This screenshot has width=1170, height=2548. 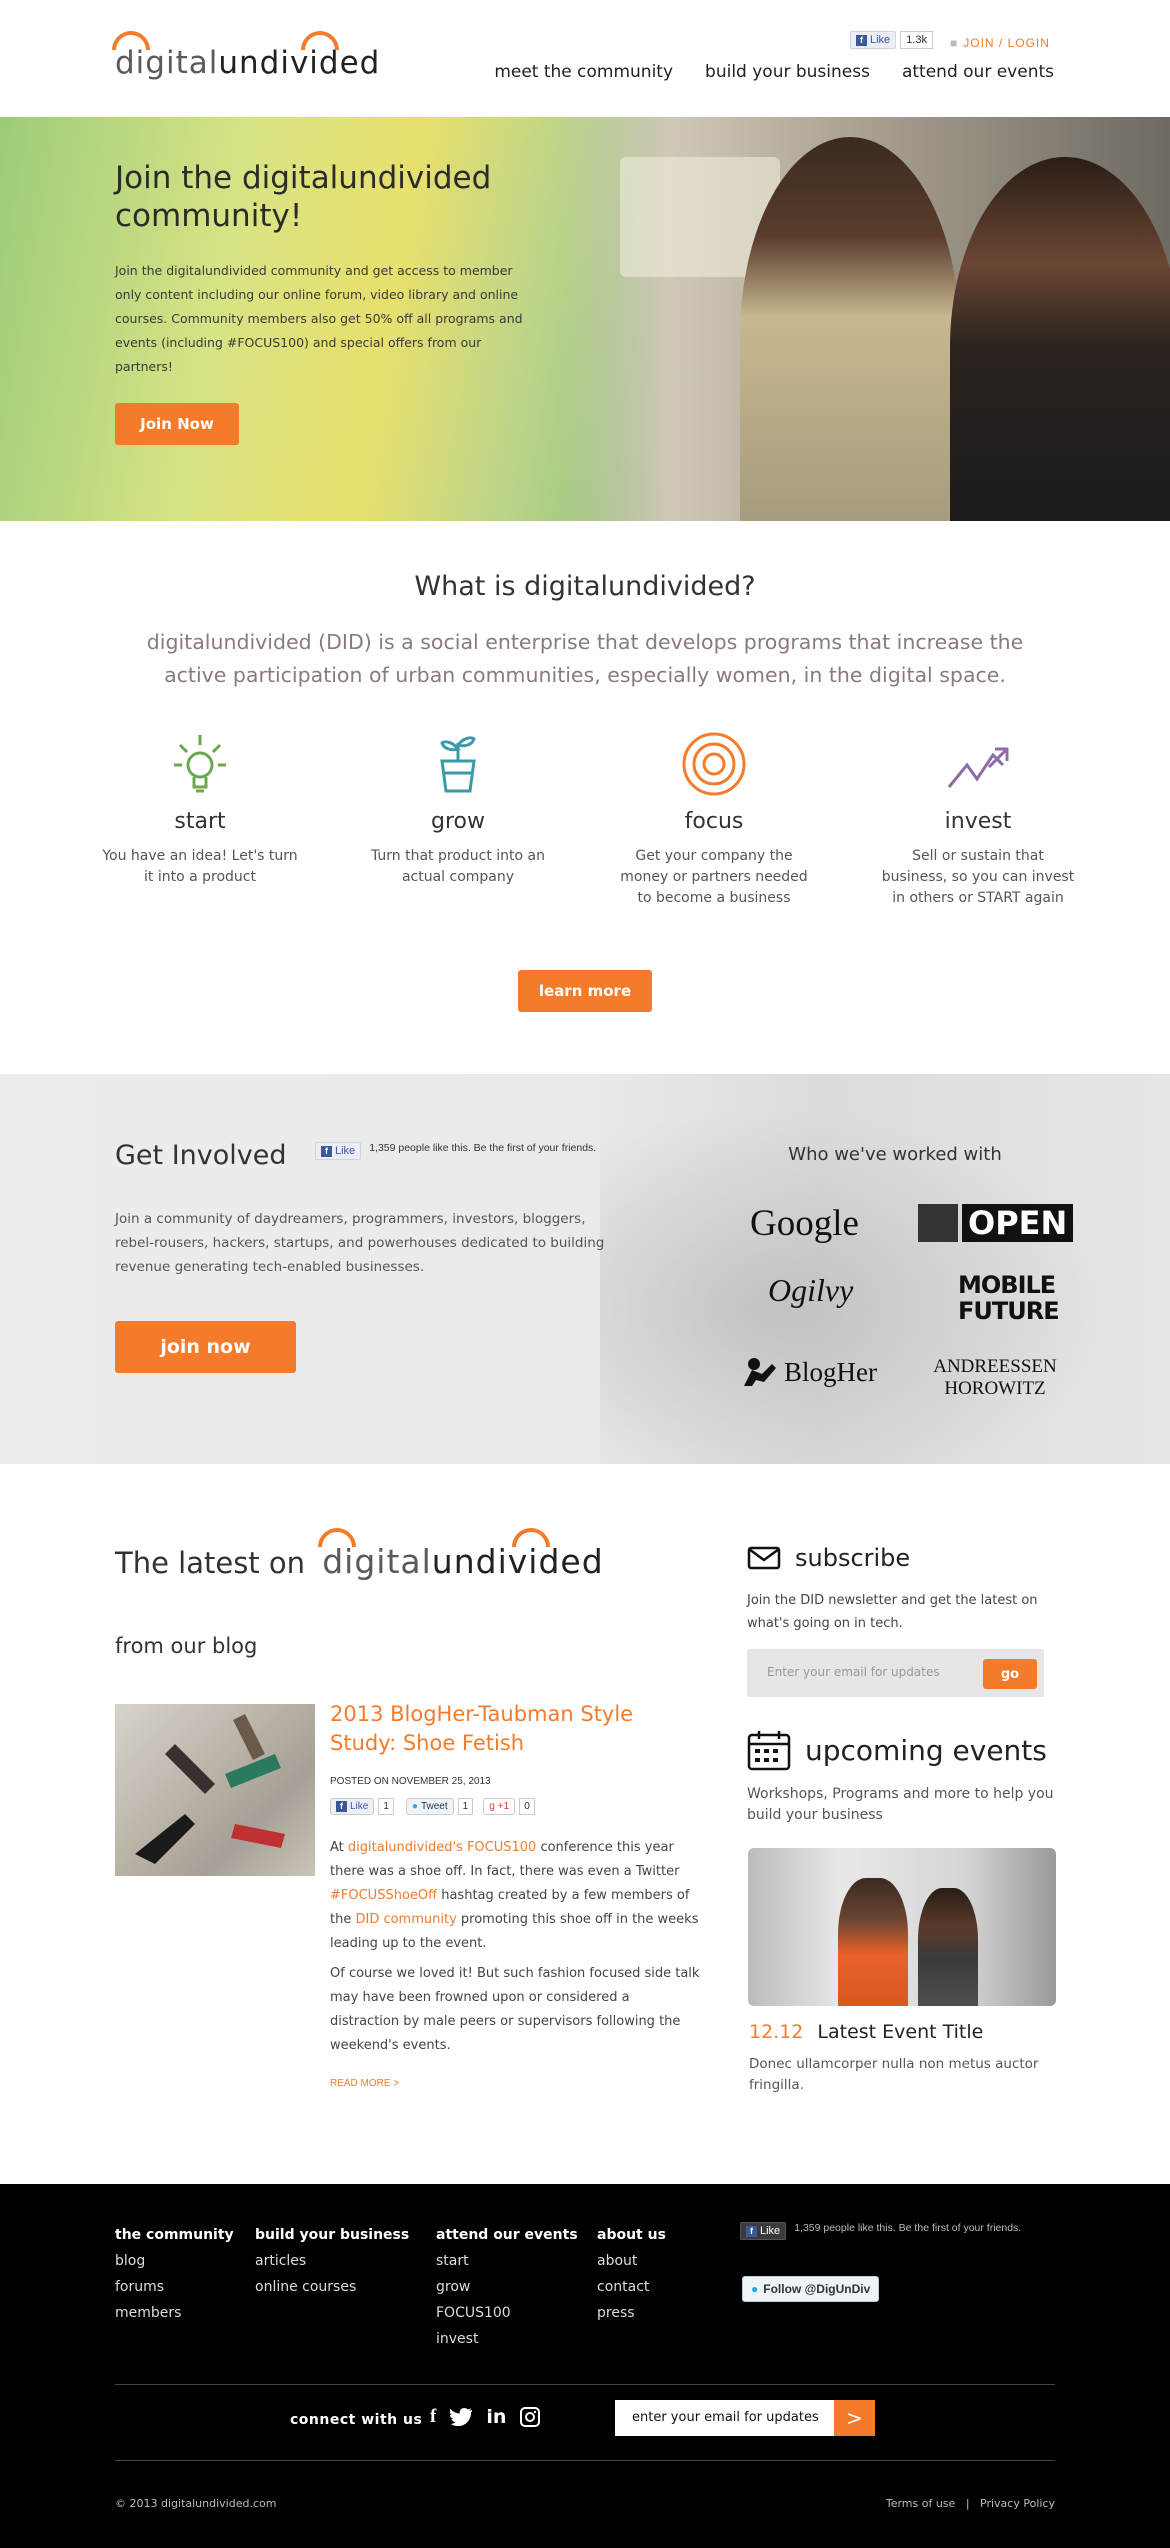 I want to click on twitter-follow-button: ● Follow @DigUnDiv, so click(x=811, y=2289).